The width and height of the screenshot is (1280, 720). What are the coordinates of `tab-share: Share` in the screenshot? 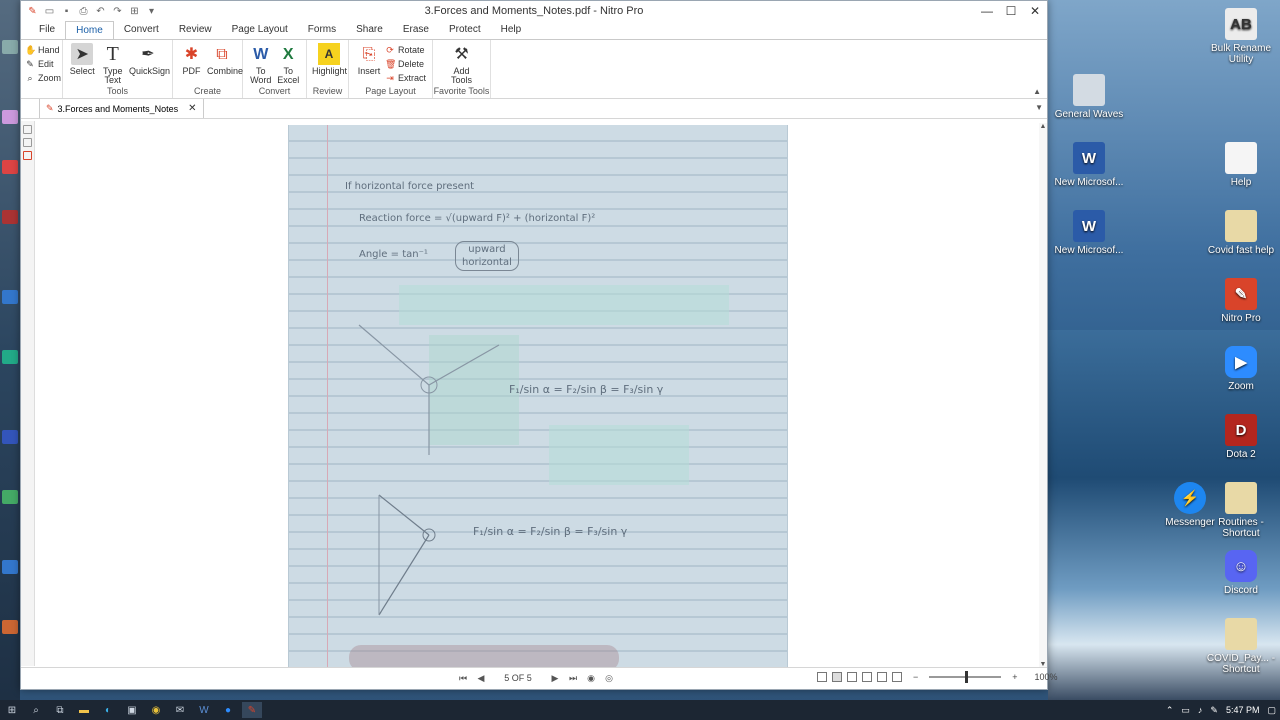 It's located at (369, 30).